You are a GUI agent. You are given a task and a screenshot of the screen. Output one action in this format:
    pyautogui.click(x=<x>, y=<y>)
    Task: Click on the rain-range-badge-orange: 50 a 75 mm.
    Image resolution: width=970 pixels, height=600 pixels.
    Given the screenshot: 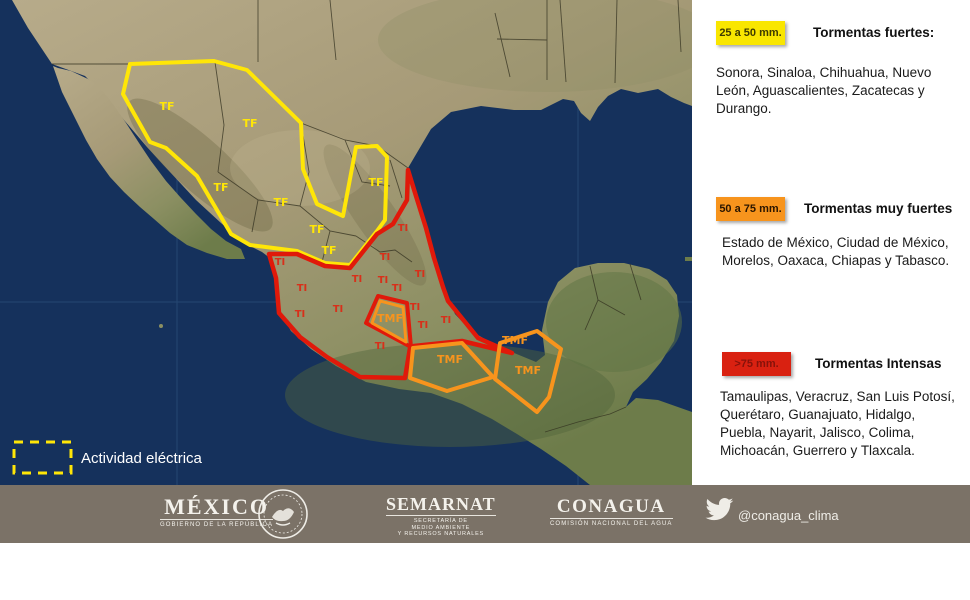 What is the action you would take?
    pyautogui.click(x=750, y=209)
    